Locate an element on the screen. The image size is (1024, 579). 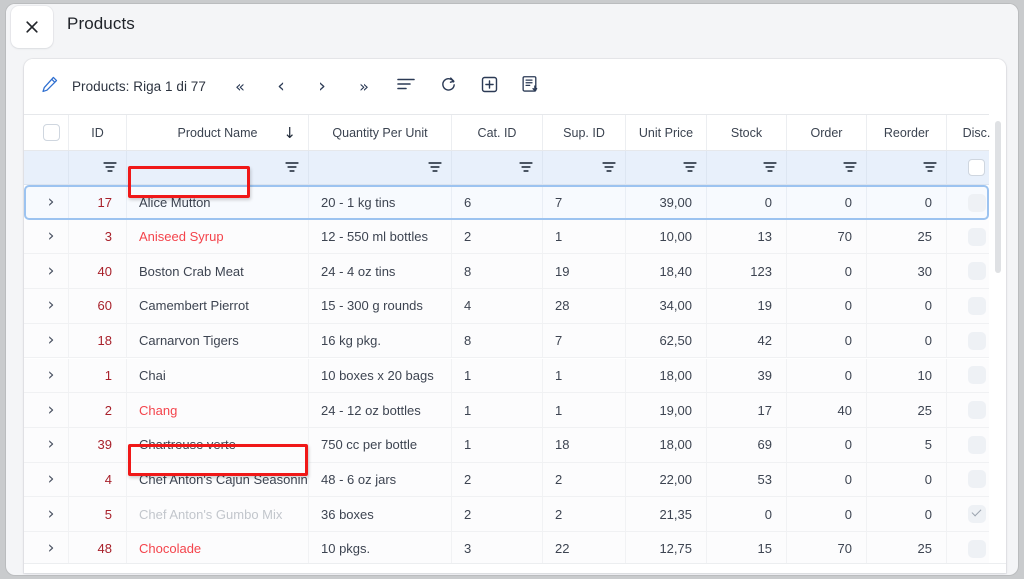
column-header-sup: Sup. ID is located at coordinates (584, 132).